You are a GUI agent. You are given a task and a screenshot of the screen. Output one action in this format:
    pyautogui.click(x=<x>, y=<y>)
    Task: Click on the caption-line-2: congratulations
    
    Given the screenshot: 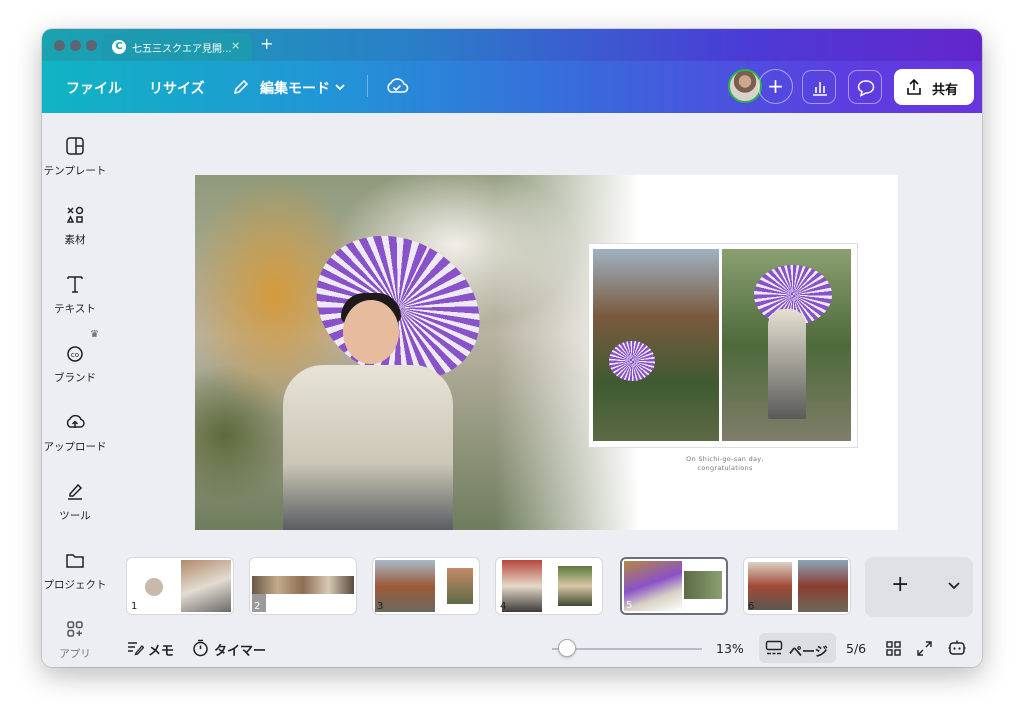 What is the action you would take?
    pyautogui.click(x=725, y=468)
    